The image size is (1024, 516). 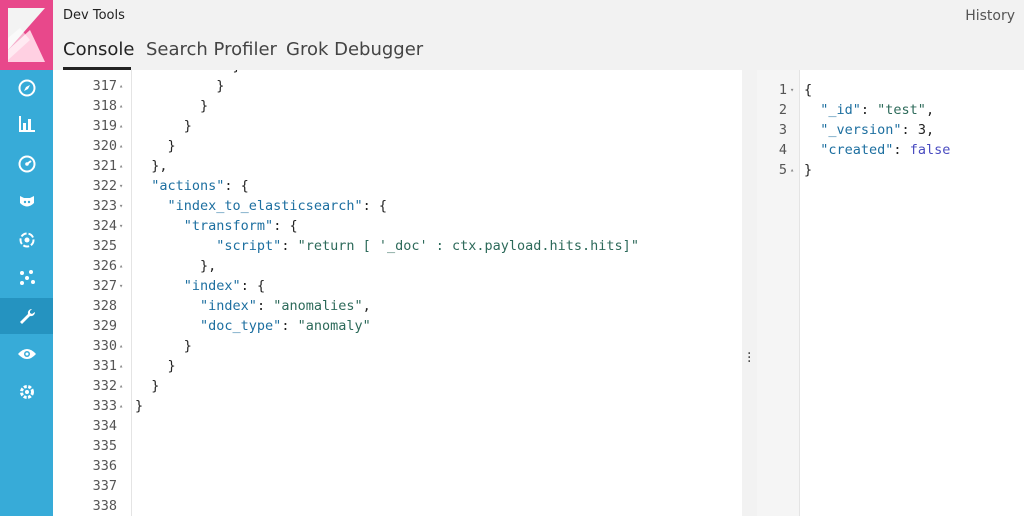 What do you see at coordinates (104, 386) in the screenshot?
I see `line-number: 332` at bounding box center [104, 386].